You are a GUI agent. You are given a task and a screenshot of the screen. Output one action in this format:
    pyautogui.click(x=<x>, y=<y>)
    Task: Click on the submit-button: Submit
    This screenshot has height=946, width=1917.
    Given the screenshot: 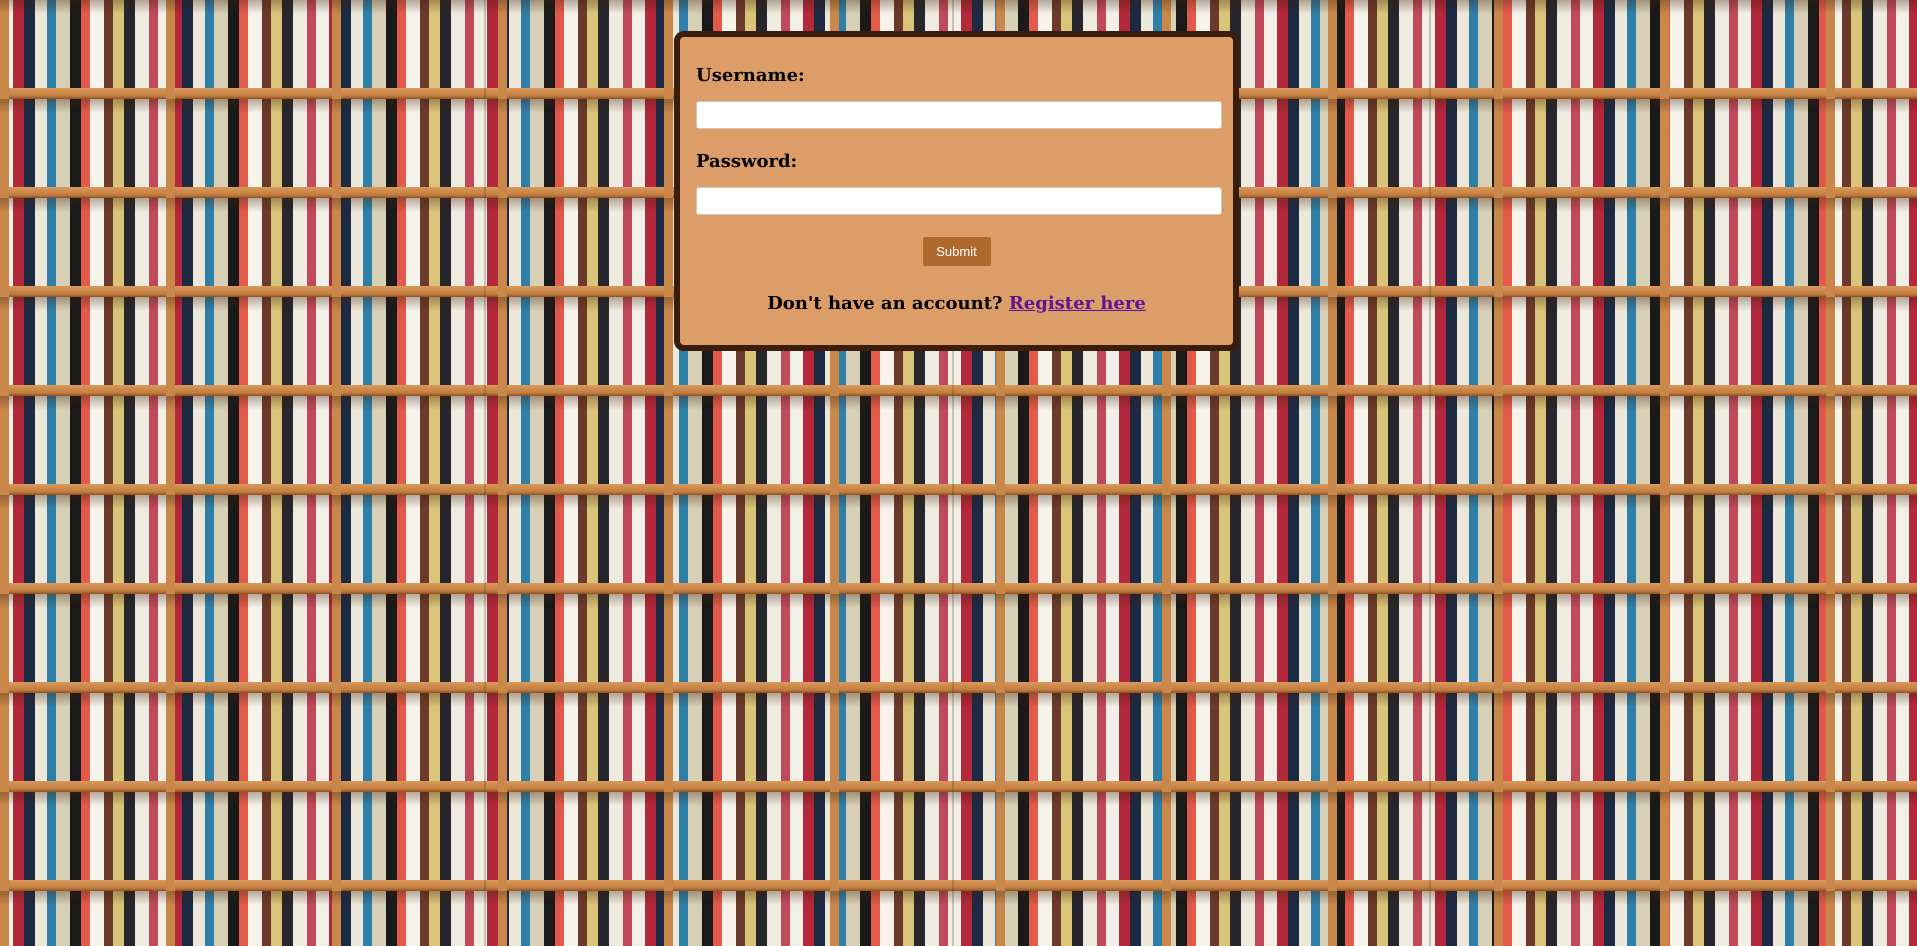 What is the action you would take?
    pyautogui.click(x=956, y=251)
    